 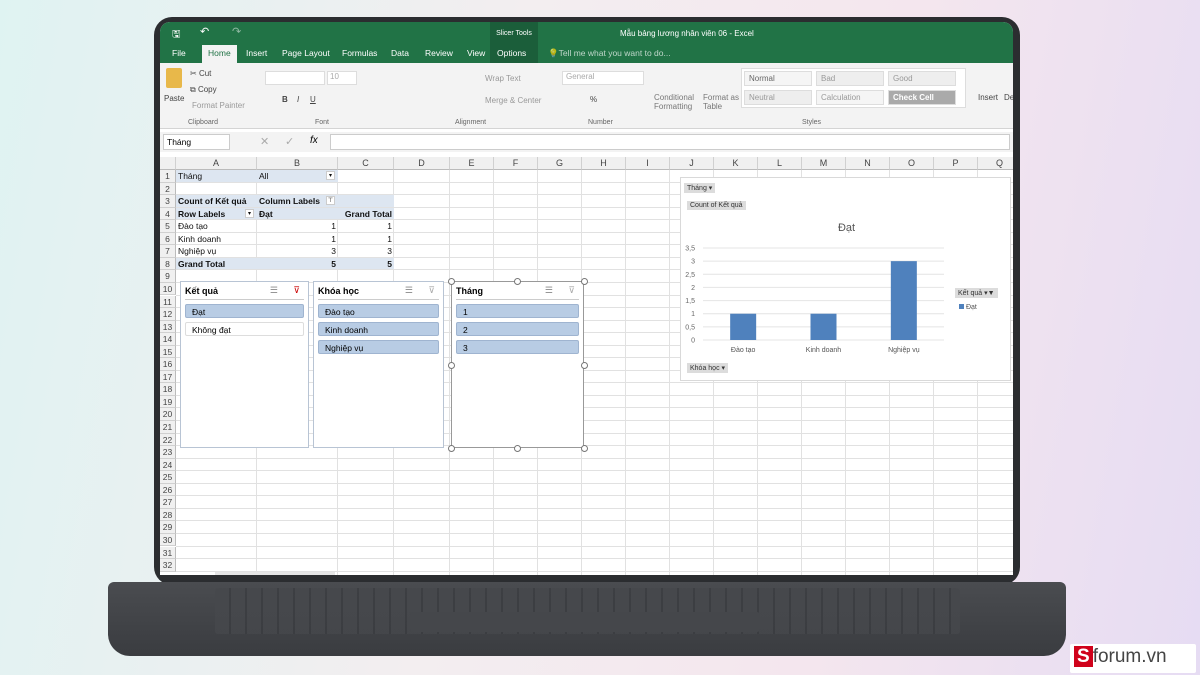 I want to click on pivot-row-label: Đào tạo, so click(x=216, y=226).